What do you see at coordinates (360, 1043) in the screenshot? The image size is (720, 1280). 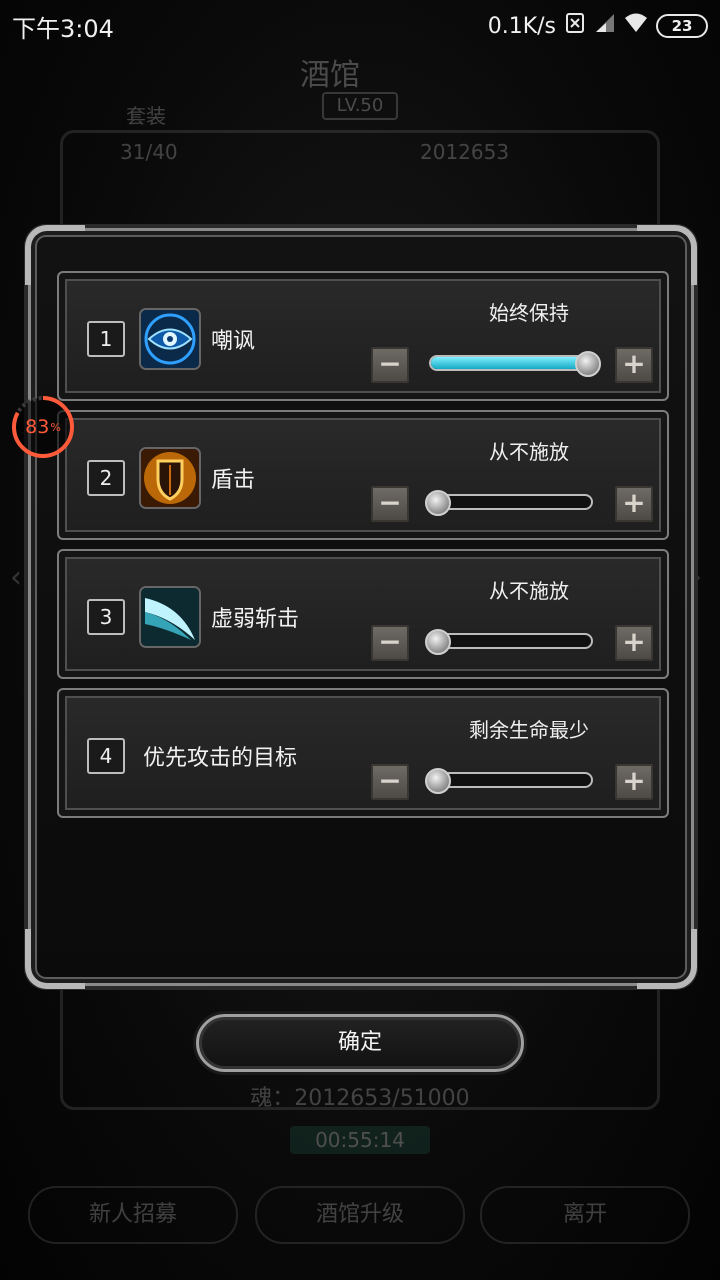 I see `confirm-button: 确定` at bounding box center [360, 1043].